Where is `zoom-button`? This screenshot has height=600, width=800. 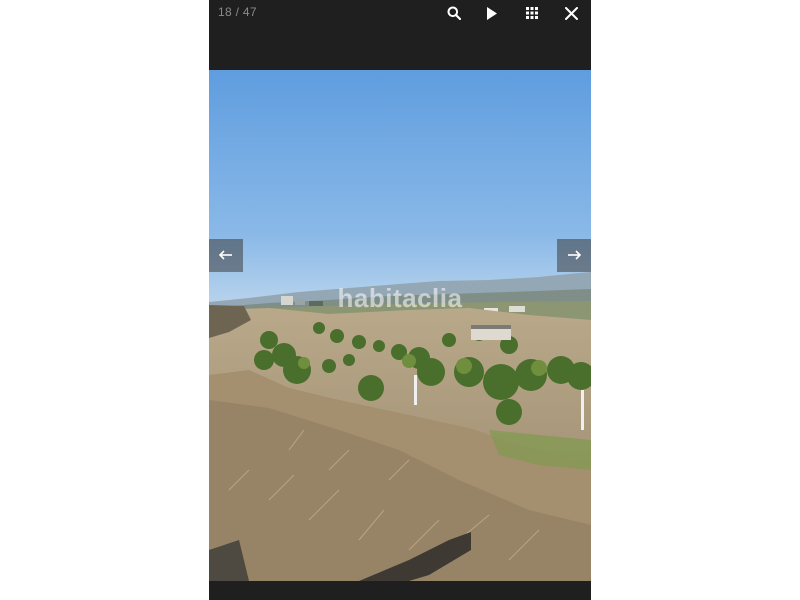 zoom-button is located at coordinates (454, 13).